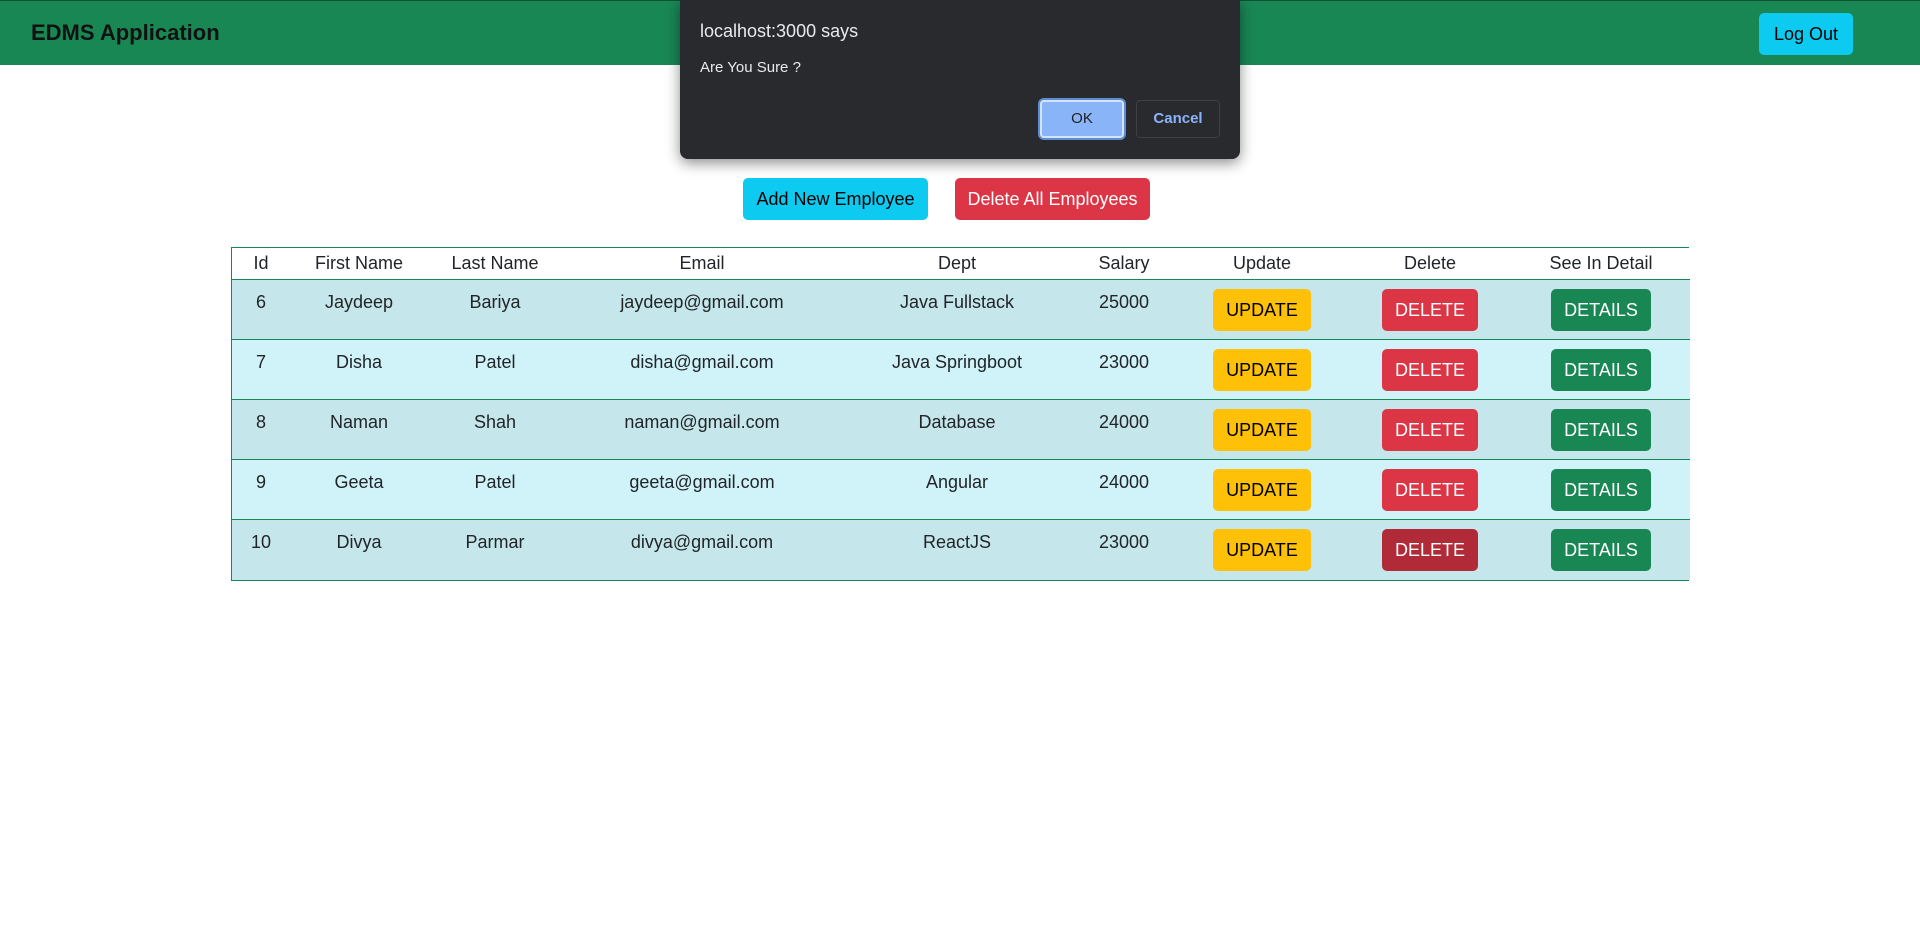 Image resolution: width=1920 pixels, height=942 pixels. Describe the element at coordinates (261, 429) in the screenshot. I see `cell-id: 8` at that location.